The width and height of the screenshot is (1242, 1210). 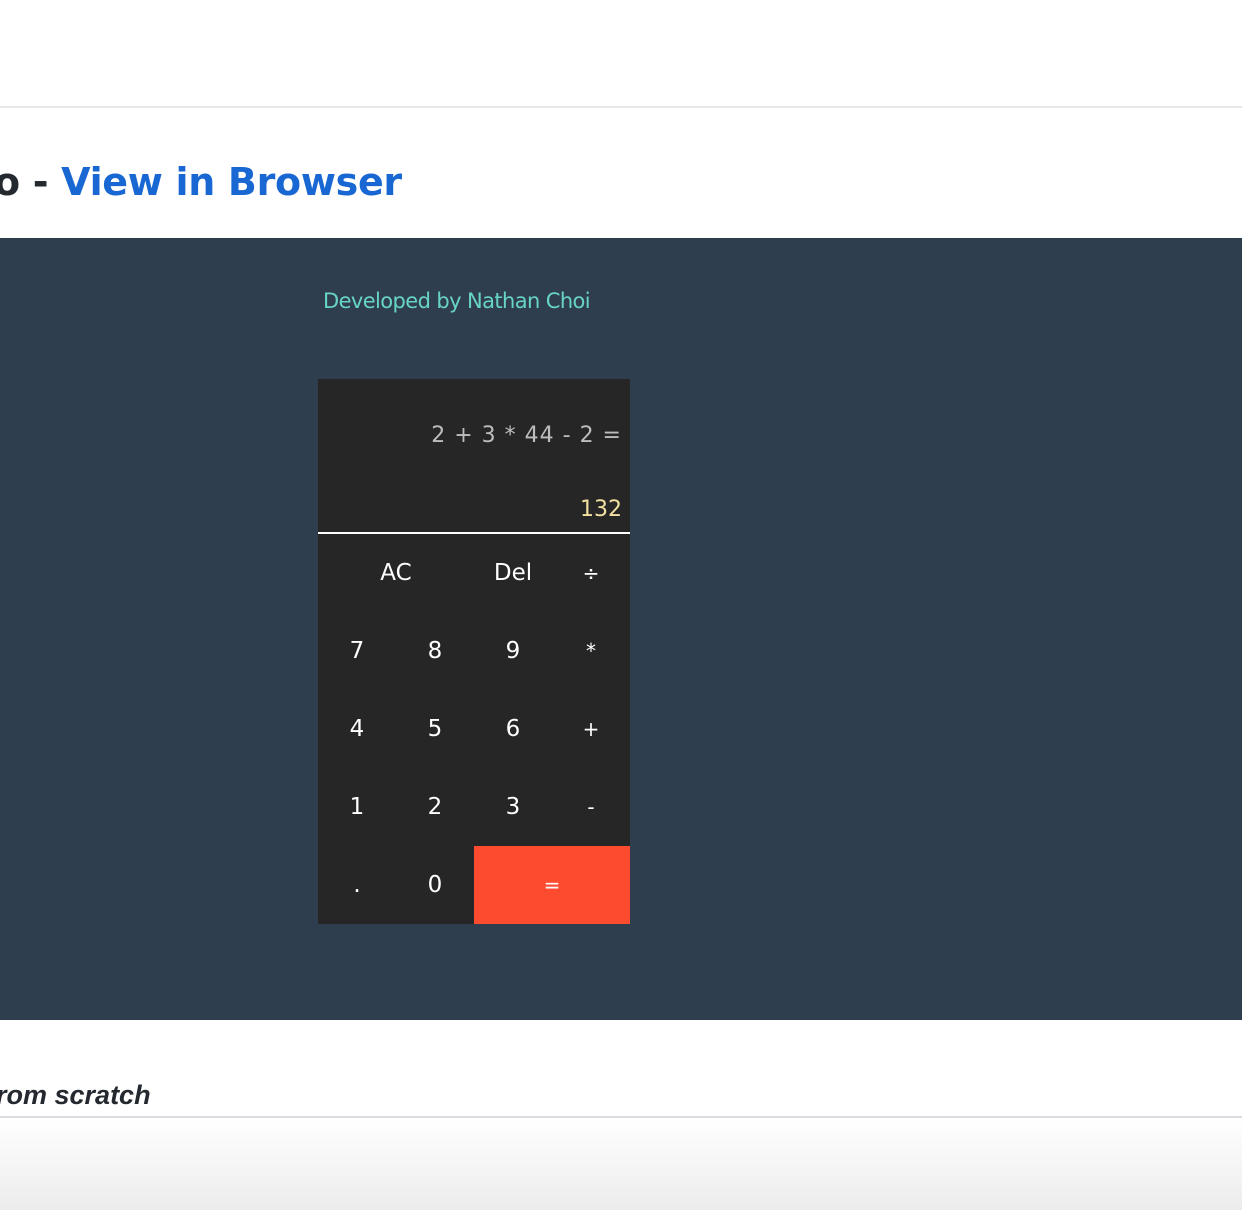 What do you see at coordinates (591, 729) in the screenshot?
I see `plus-button: +` at bounding box center [591, 729].